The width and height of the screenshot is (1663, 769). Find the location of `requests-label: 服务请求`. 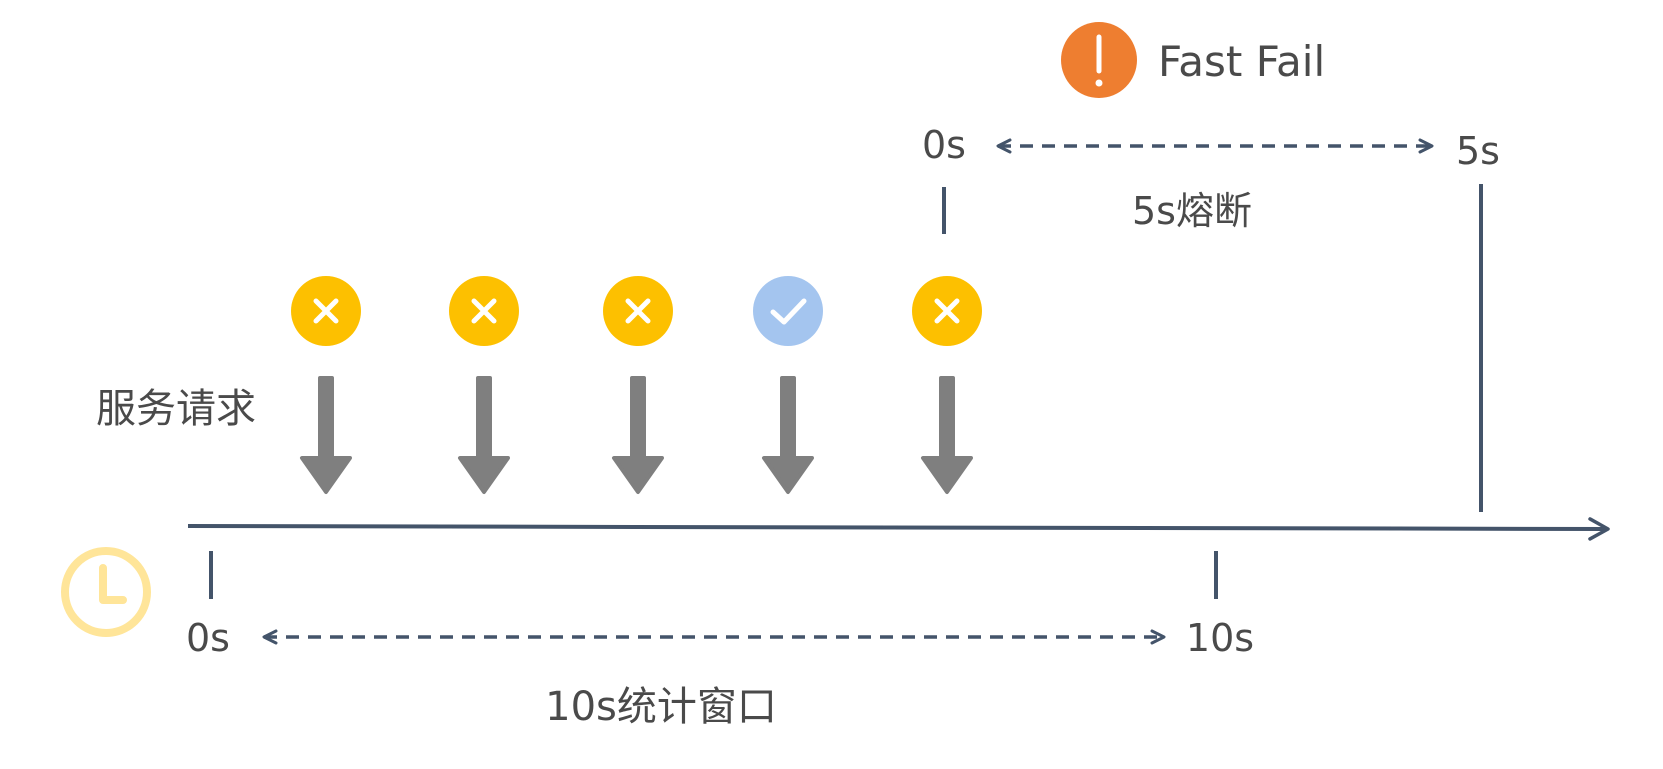

requests-label: 服务请求 is located at coordinates (176, 409).